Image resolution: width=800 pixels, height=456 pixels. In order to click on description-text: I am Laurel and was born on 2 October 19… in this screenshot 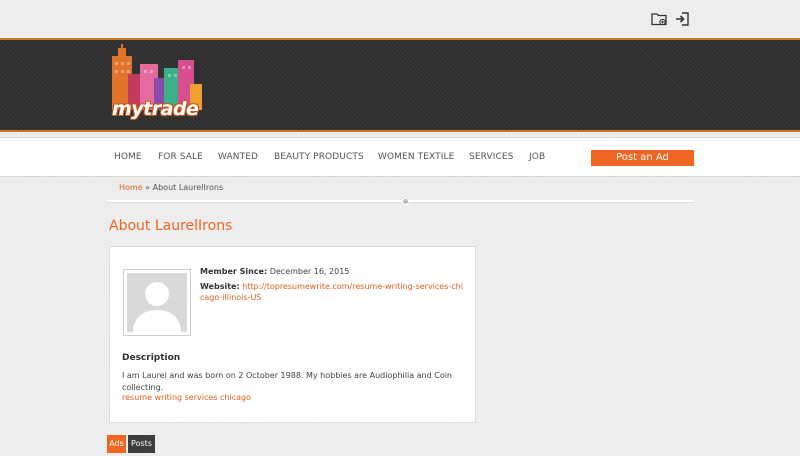, I will do `click(287, 381)`.